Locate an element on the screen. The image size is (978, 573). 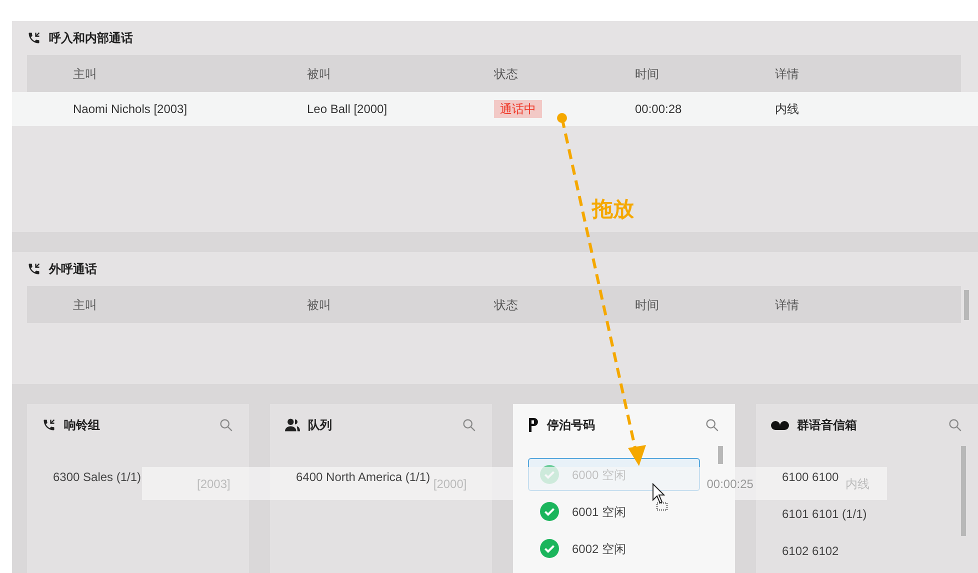
section-title: 外呼通话 is located at coordinates (73, 269).